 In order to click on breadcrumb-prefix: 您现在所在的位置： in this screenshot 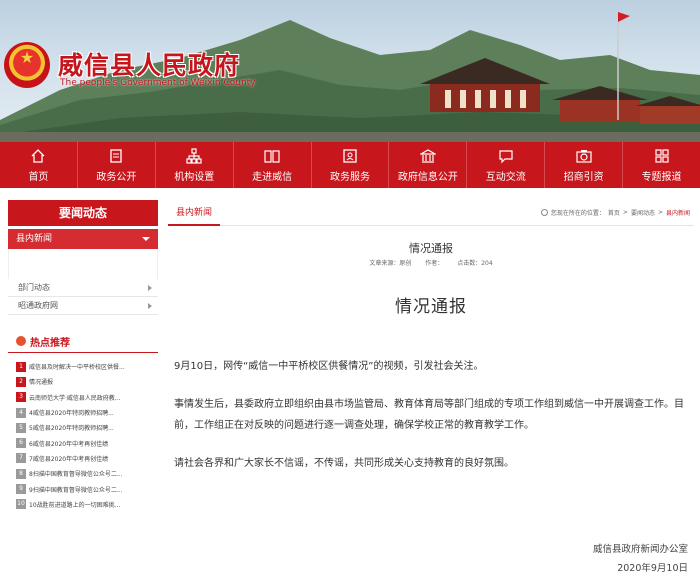, I will do `click(577, 213)`.